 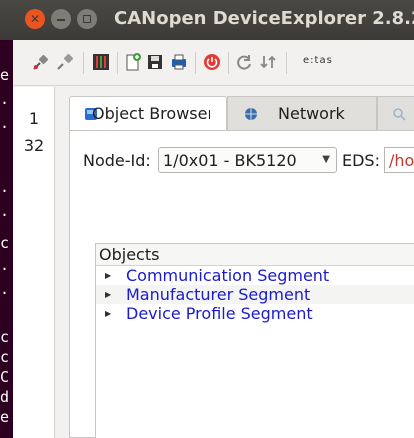 I want to click on node-id-select: 1/0x01 - BK5120 ▼, so click(x=247, y=160).